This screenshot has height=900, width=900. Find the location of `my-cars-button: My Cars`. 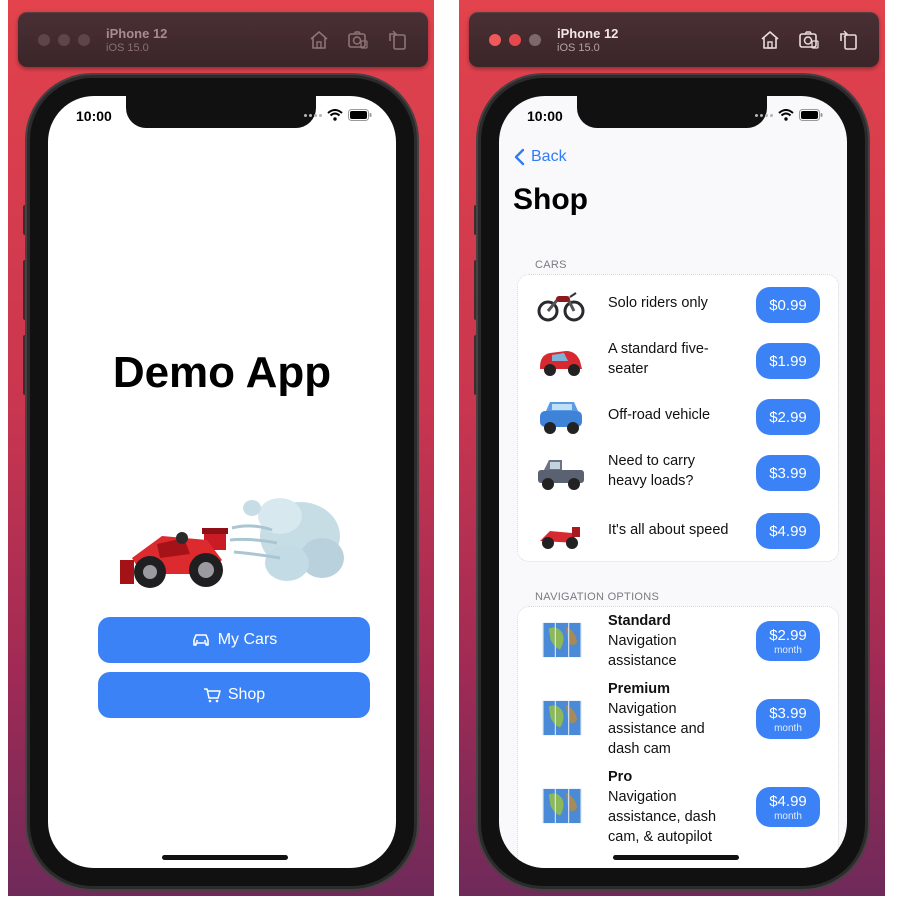

my-cars-button: My Cars is located at coordinates (234, 640).